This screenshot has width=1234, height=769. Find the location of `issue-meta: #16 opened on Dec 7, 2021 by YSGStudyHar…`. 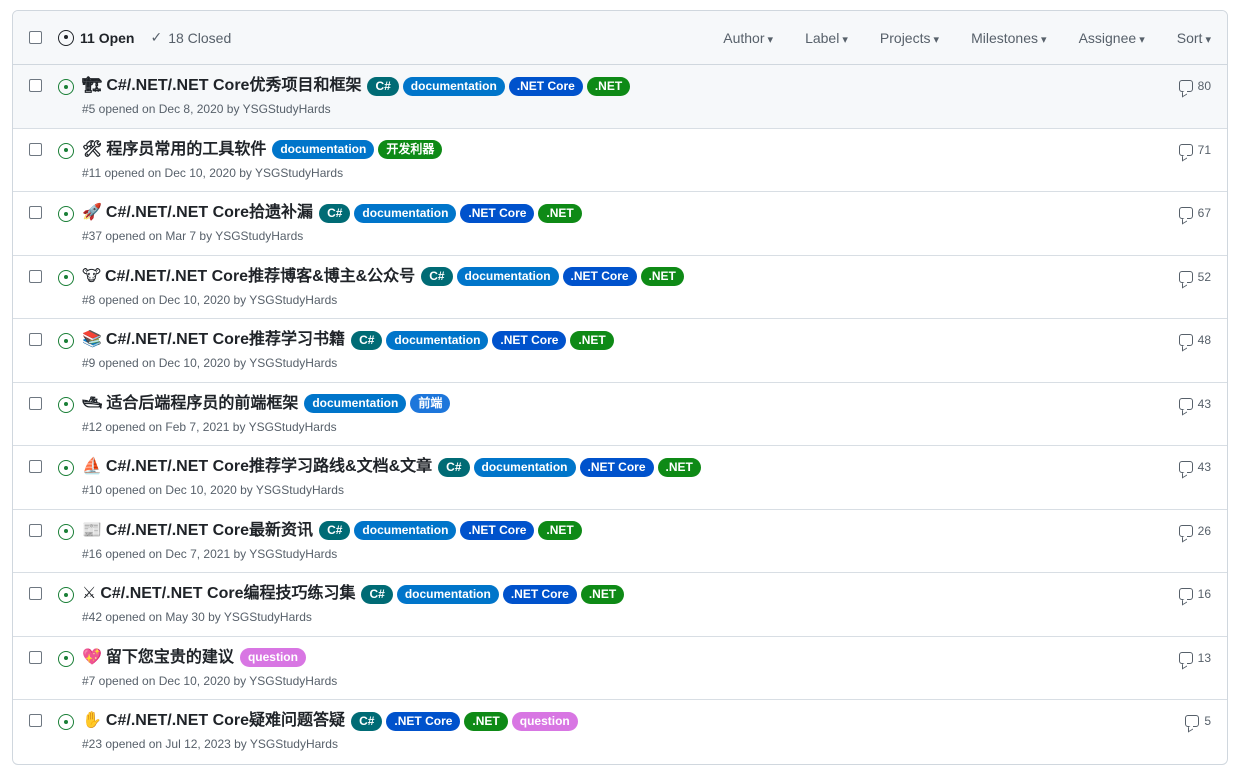

issue-meta: #16 opened on Dec 7, 2021 by YSGStudyHar… is located at coordinates (210, 553).